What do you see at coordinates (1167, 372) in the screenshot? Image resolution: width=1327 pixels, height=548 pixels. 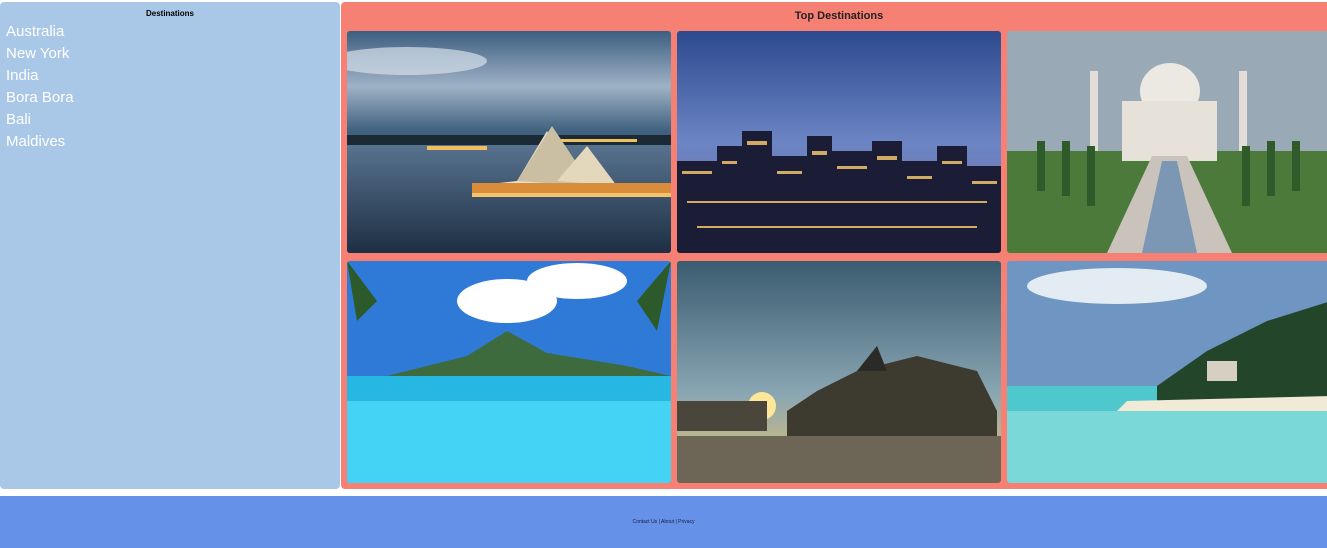 I see `maldives-beach-photo` at bounding box center [1167, 372].